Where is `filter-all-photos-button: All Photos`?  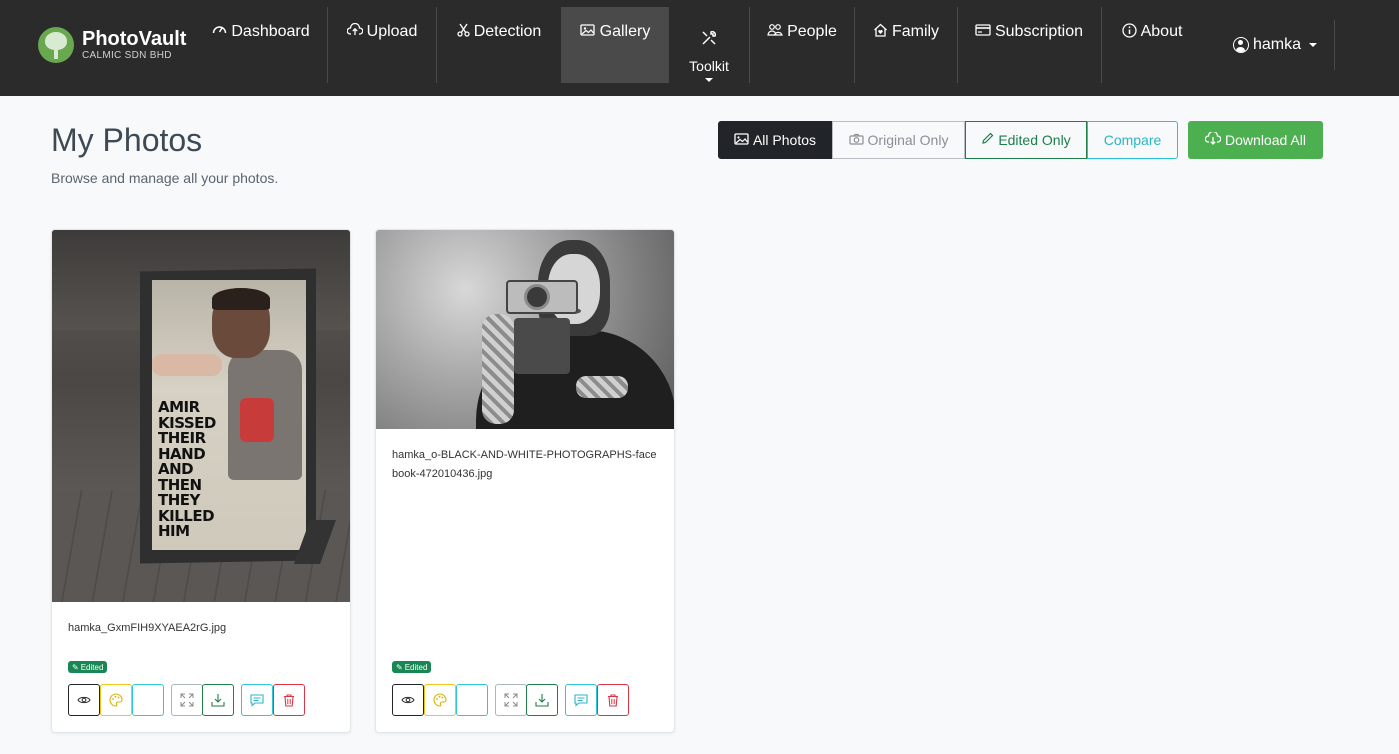
filter-all-photos-button: All Photos is located at coordinates (775, 140).